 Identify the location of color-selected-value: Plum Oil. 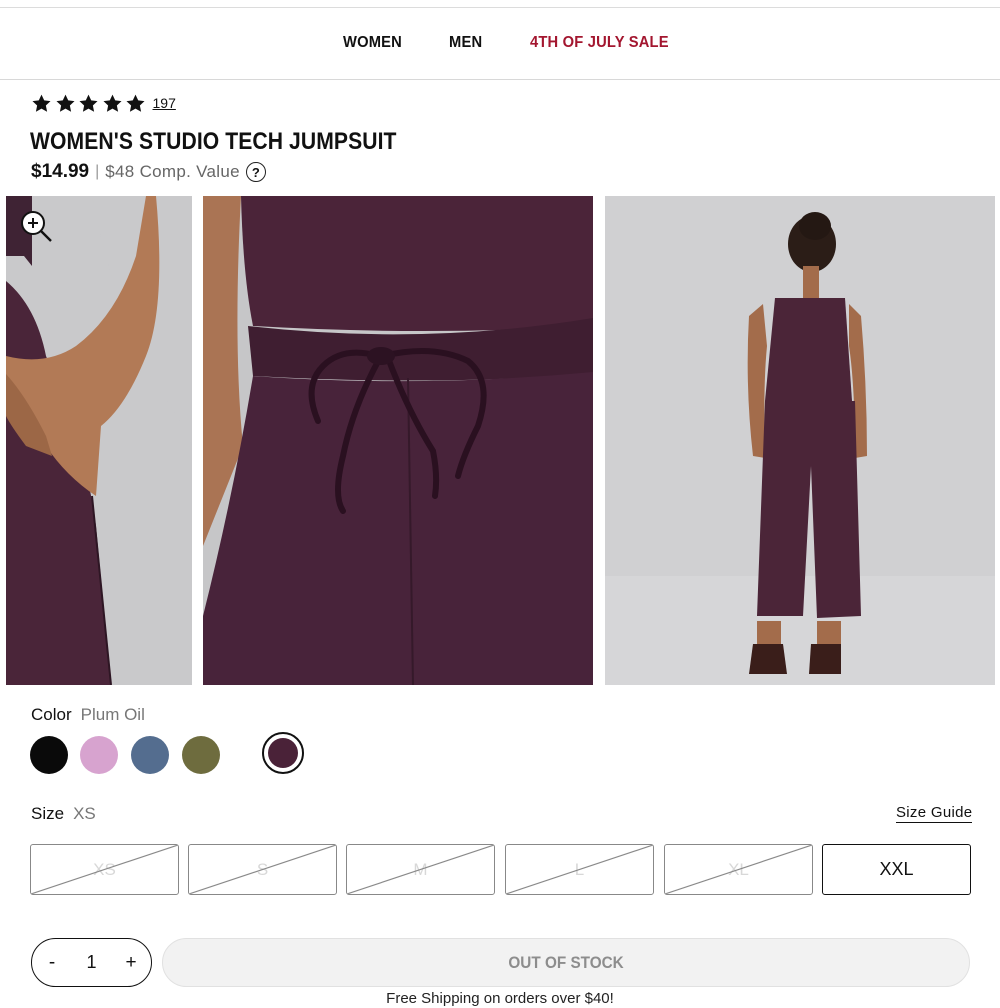
(112, 714).